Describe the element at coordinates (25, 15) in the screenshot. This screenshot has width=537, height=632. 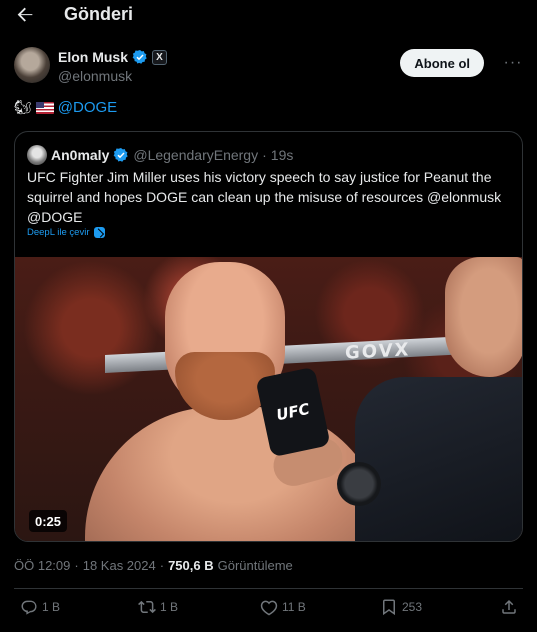
I see `arrow-left-icon` at that location.